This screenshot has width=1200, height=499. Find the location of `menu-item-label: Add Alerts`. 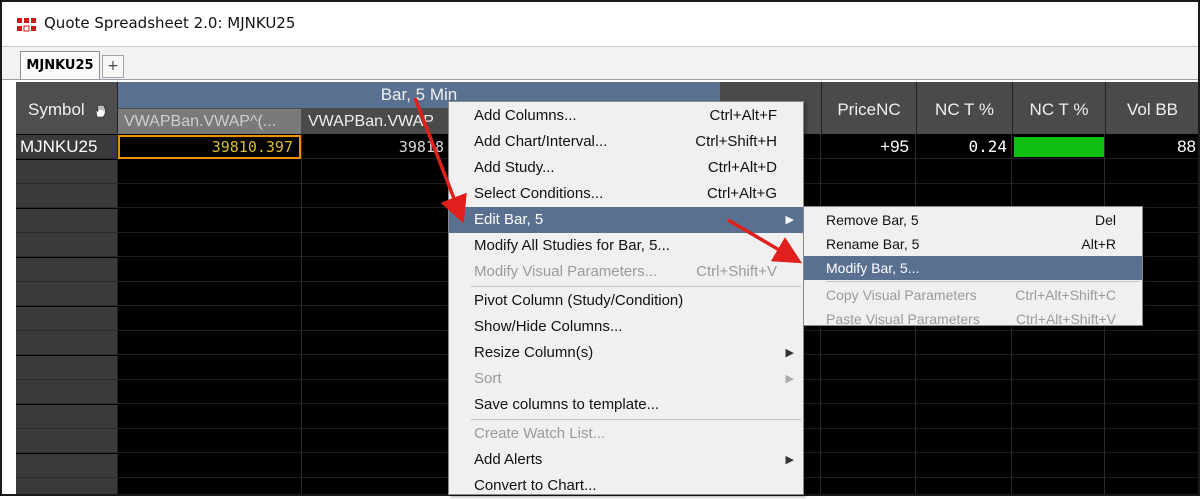

menu-item-label: Add Alerts is located at coordinates (508, 459).